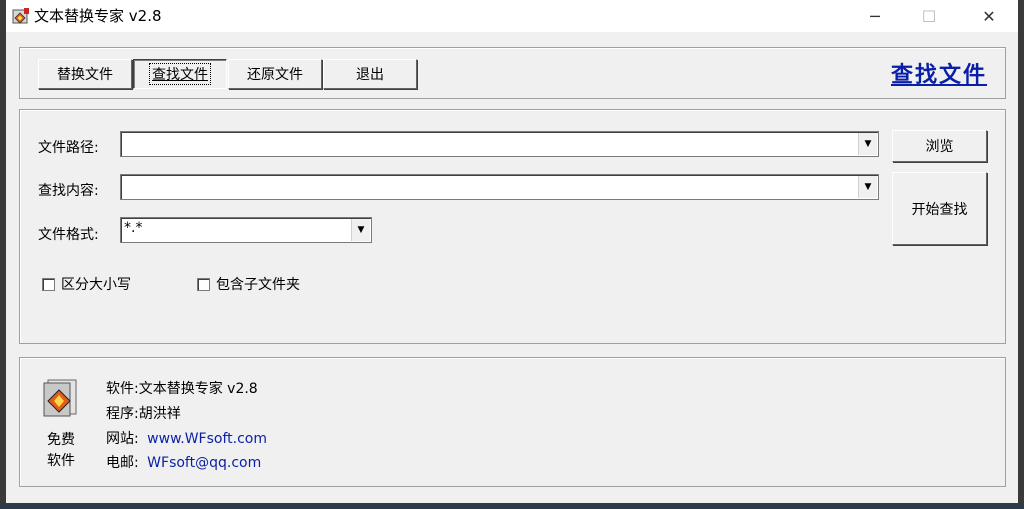 The height and width of the screenshot is (509, 1024). What do you see at coordinates (929, 16) in the screenshot?
I see `maximize-button: ☐` at bounding box center [929, 16].